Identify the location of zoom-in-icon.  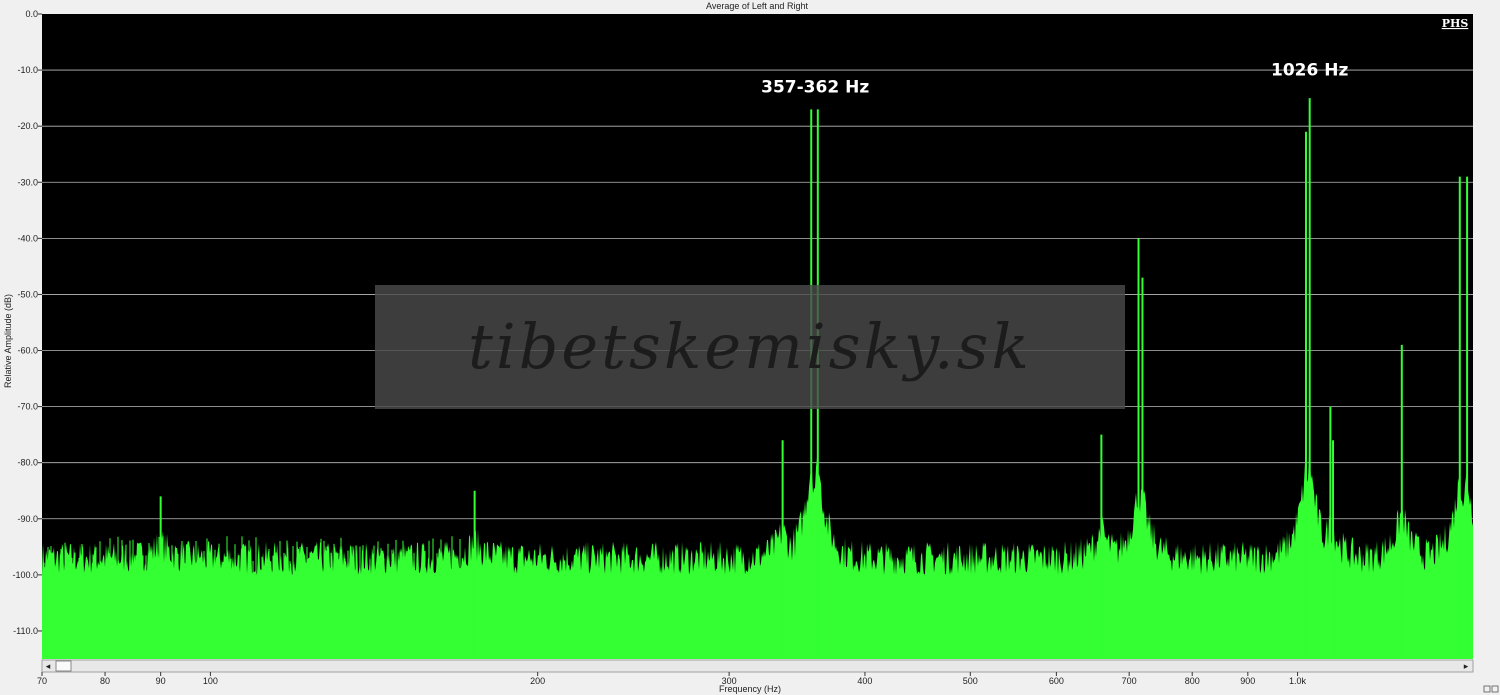
(1487, 689).